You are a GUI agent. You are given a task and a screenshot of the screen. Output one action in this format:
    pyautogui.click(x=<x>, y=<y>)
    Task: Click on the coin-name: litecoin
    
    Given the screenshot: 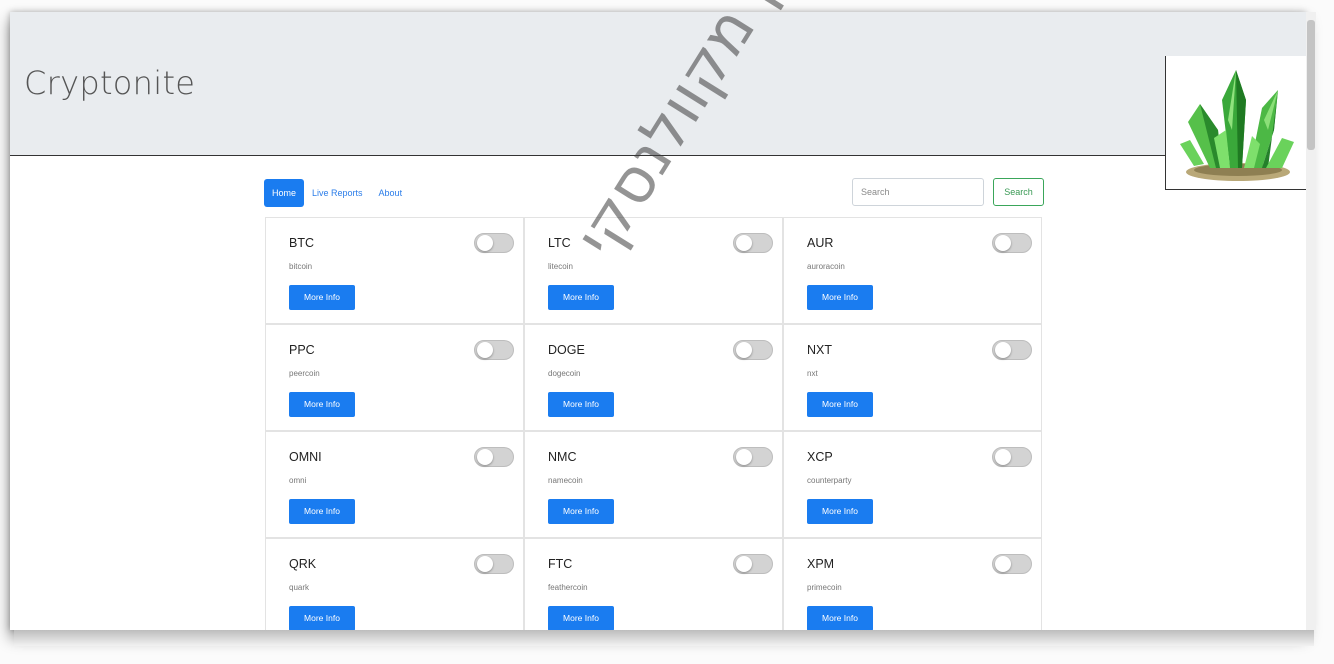 What is the action you would take?
    pyautogui.click(x=560, y=266)
    